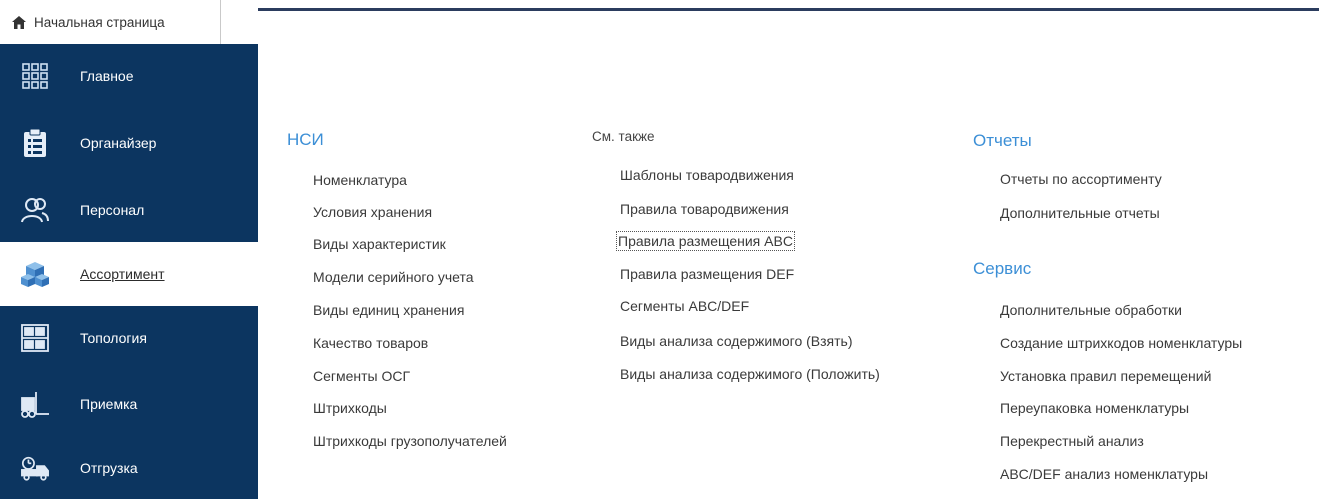  I want to click on clipboard-icon, so click(35, 143).